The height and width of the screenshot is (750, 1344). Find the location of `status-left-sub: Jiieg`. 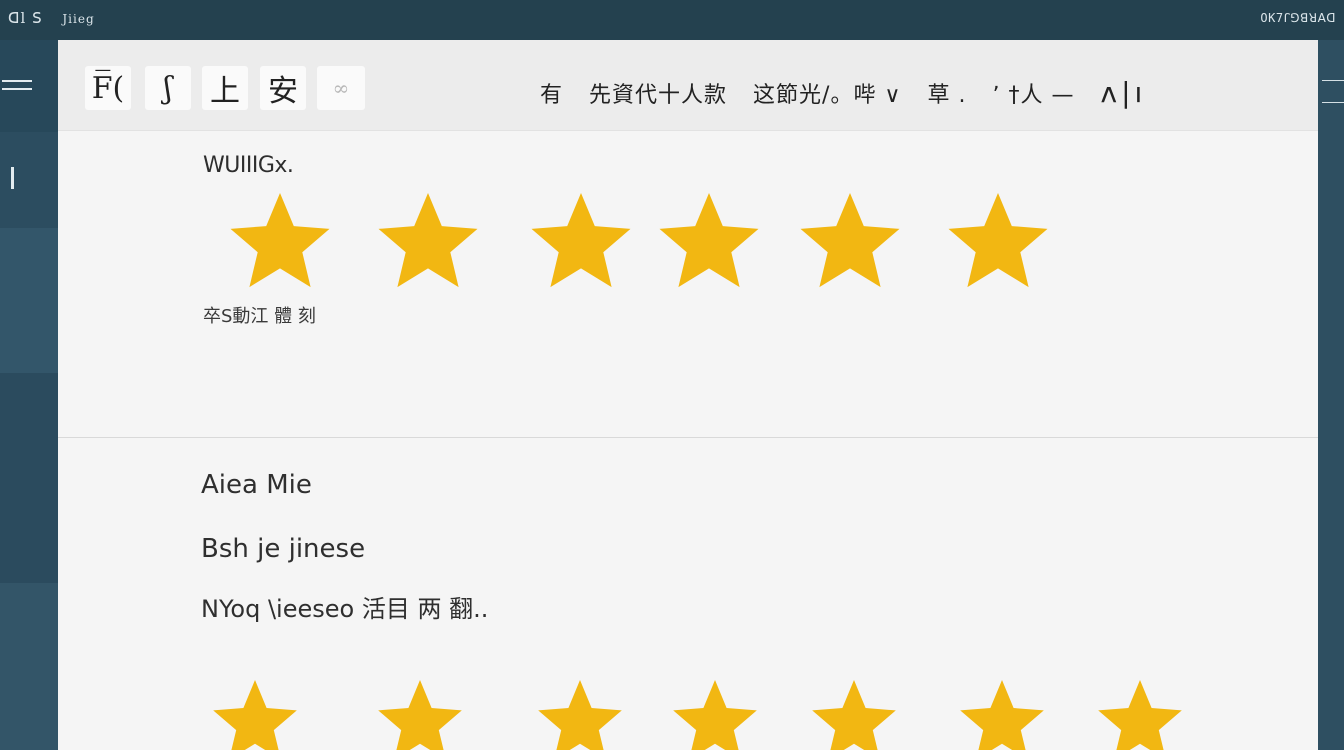

status-left-sub: Jiieg is located at coordinates (78, 19).